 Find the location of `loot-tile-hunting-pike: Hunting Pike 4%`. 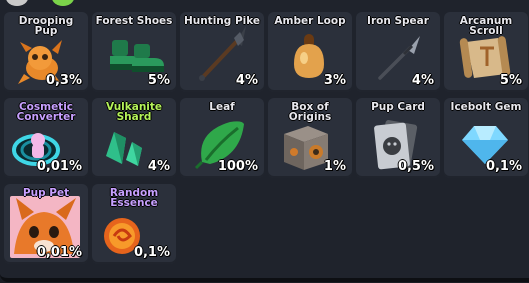

loot-tile-hunting-pike: Hunting Pike 4% is located at coordinates (222, 52).